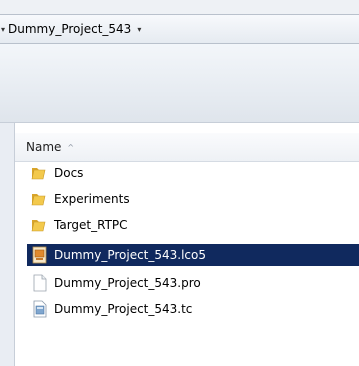 The height and width of the screenshot is (366, 359). Describe the element at coordinates (130, 255) in the screenshot. I see `file-name: Dummy_Project_543.lco5` at that location.